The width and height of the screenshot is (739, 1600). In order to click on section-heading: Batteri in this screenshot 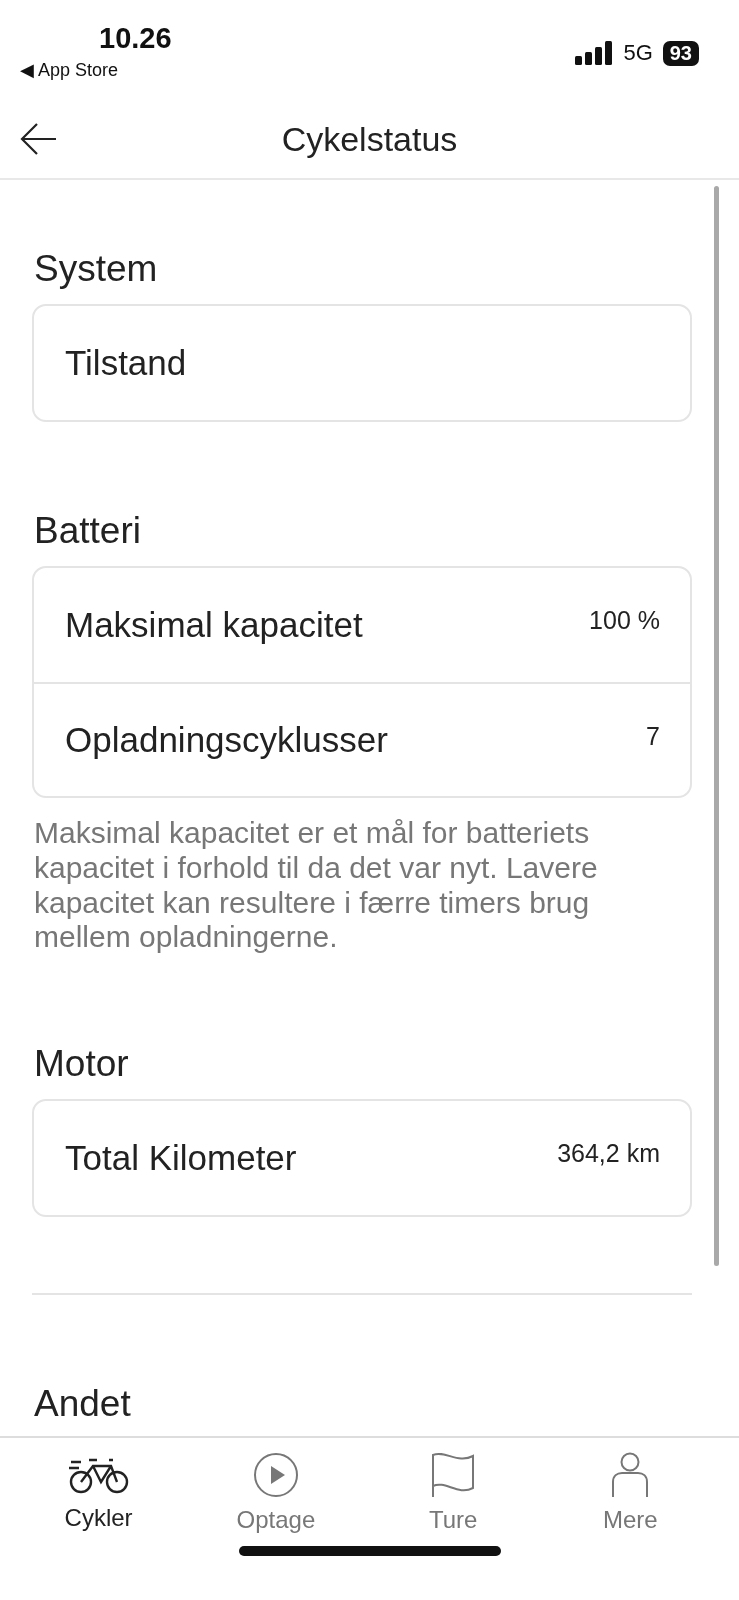, I will do `click(87, 531)`.